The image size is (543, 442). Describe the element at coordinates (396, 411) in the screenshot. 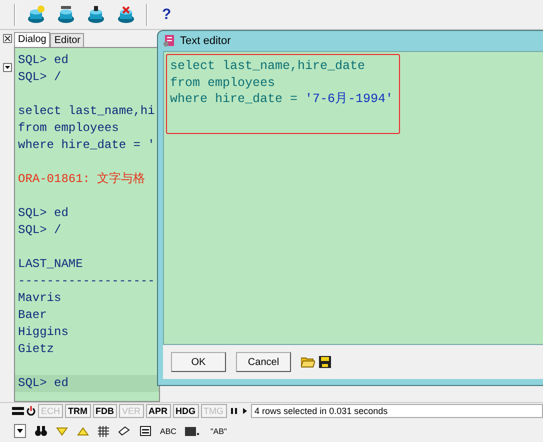

I see `status-message: 4 rows selected in 0.031 seconds` at that location.